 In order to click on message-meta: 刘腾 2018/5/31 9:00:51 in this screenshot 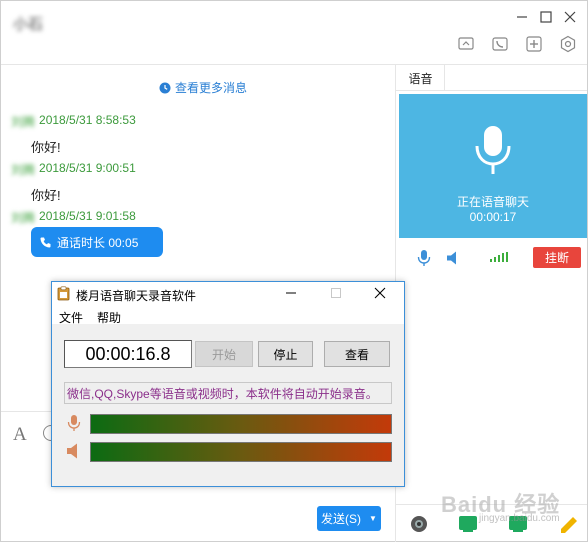, I will do `click(73, 169)`.